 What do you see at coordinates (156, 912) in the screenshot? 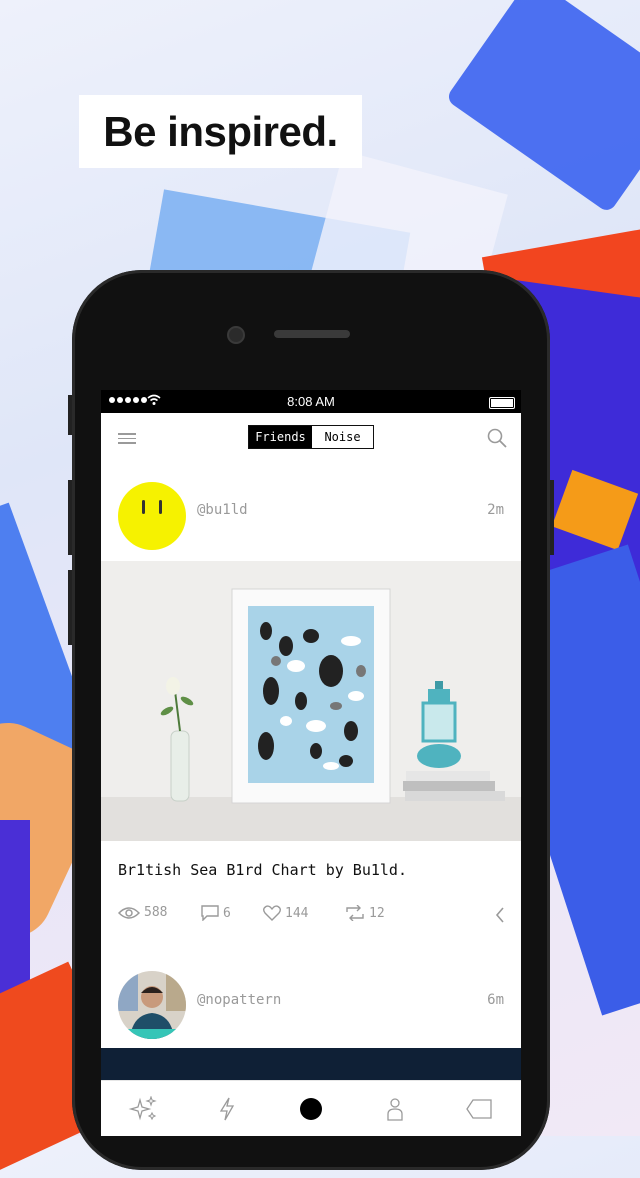
I see `views-count: 588` at bounding box center [156, 912].